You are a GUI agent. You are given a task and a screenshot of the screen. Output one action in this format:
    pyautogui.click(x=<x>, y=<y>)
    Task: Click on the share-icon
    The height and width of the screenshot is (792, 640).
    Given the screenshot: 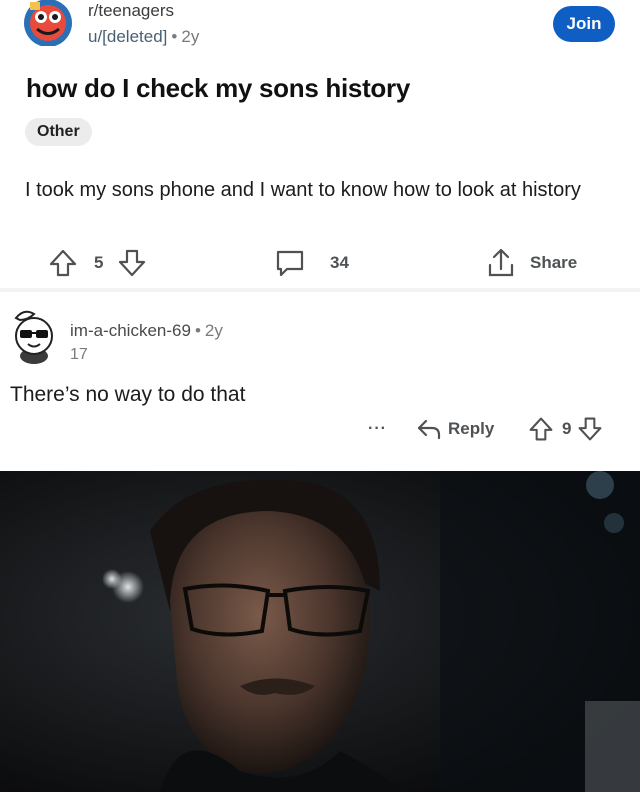 What is the action you would take?
    pyautogui.click(x=501, y=263)
    